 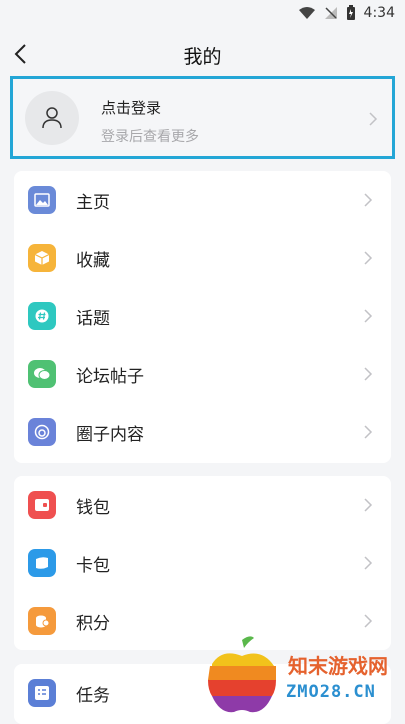 I want to click on coins-icon, so click(x=42, y=621).